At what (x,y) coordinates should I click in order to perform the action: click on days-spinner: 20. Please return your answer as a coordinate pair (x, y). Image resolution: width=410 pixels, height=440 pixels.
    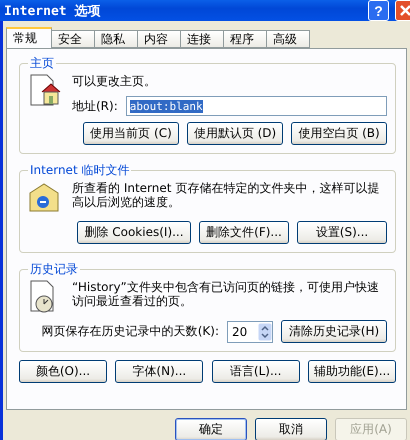
    Looking at the image, I should click on (250, 331).